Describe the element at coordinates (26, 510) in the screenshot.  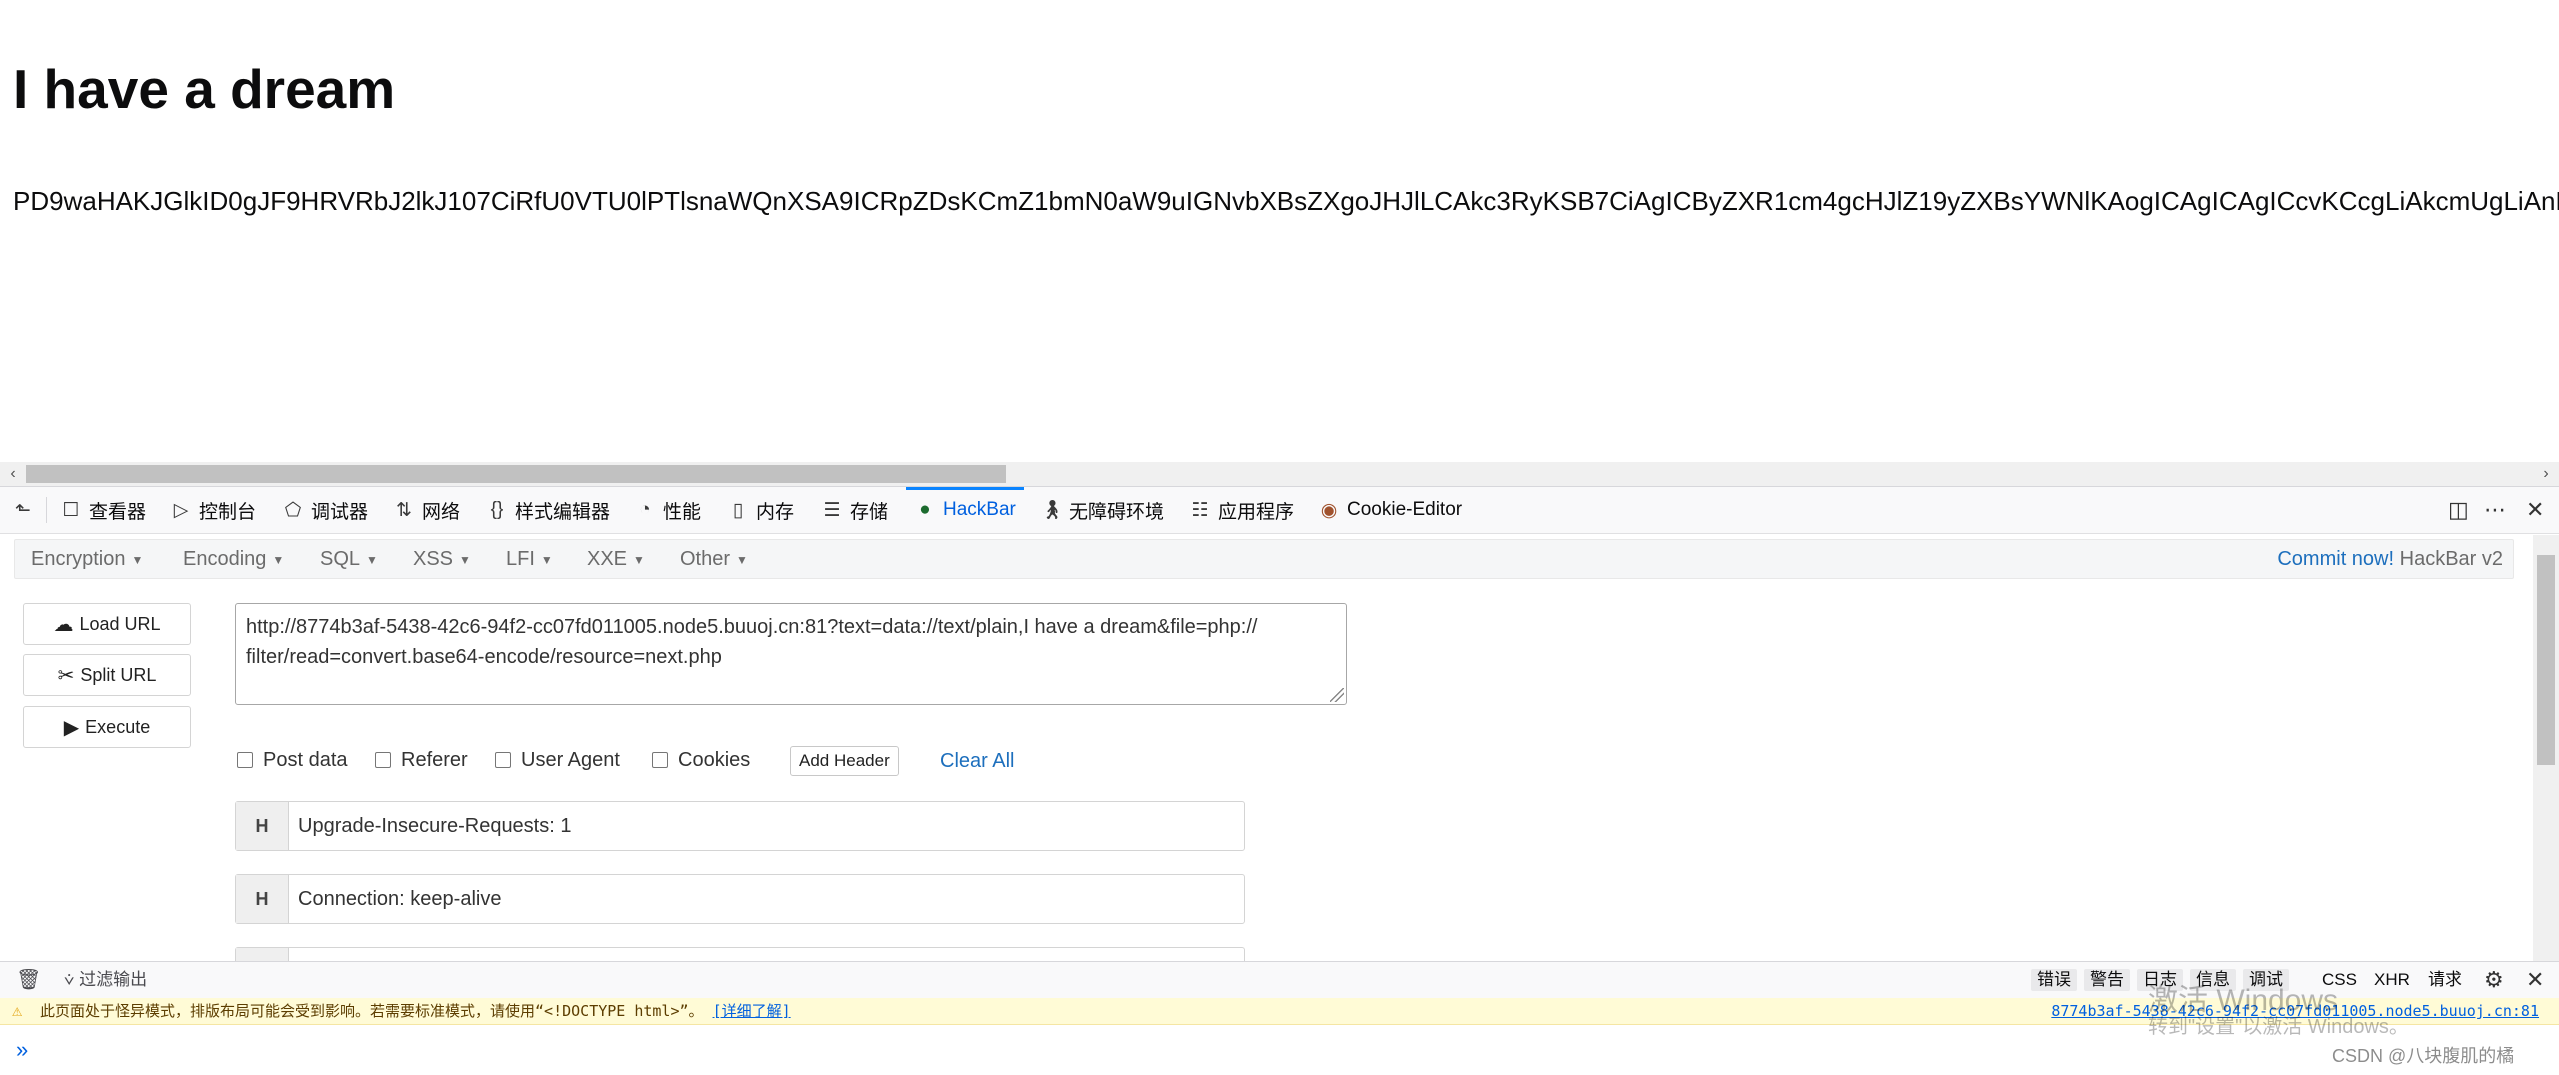
I see `element-picker-icon: ⬑` at that location.